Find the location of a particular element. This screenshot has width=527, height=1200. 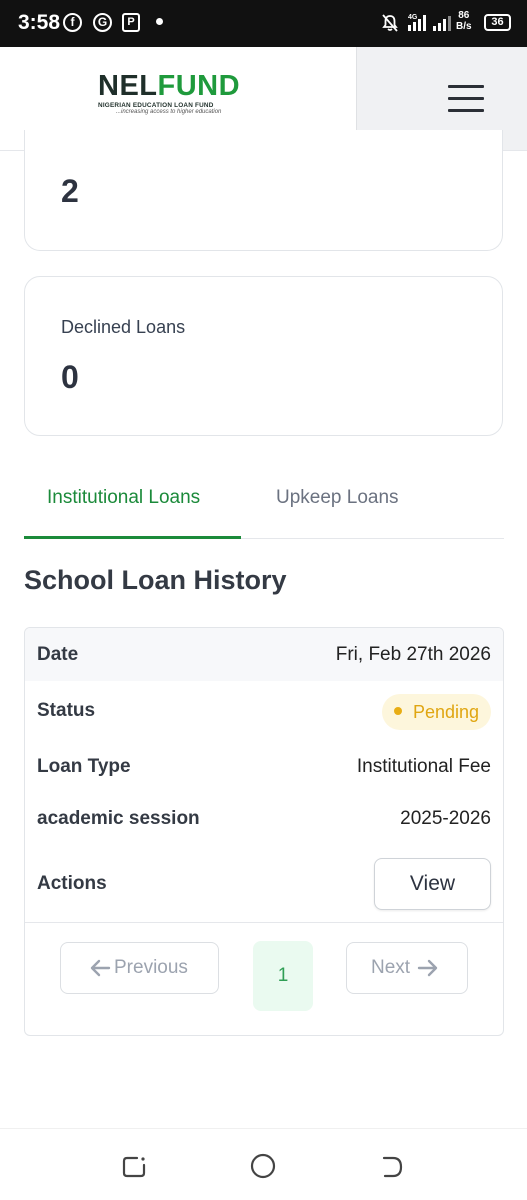

table-row: Date Fri, Feb 27th 2026 is located at coordinates (264, 654).